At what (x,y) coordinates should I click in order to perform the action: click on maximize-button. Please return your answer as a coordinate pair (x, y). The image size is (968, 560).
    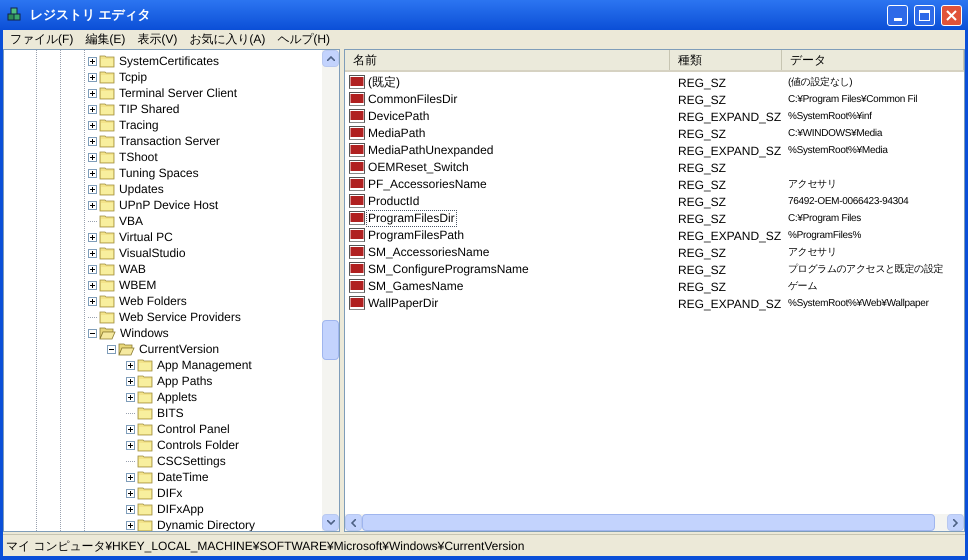
    Looking at the image, I should click on (924, 15).